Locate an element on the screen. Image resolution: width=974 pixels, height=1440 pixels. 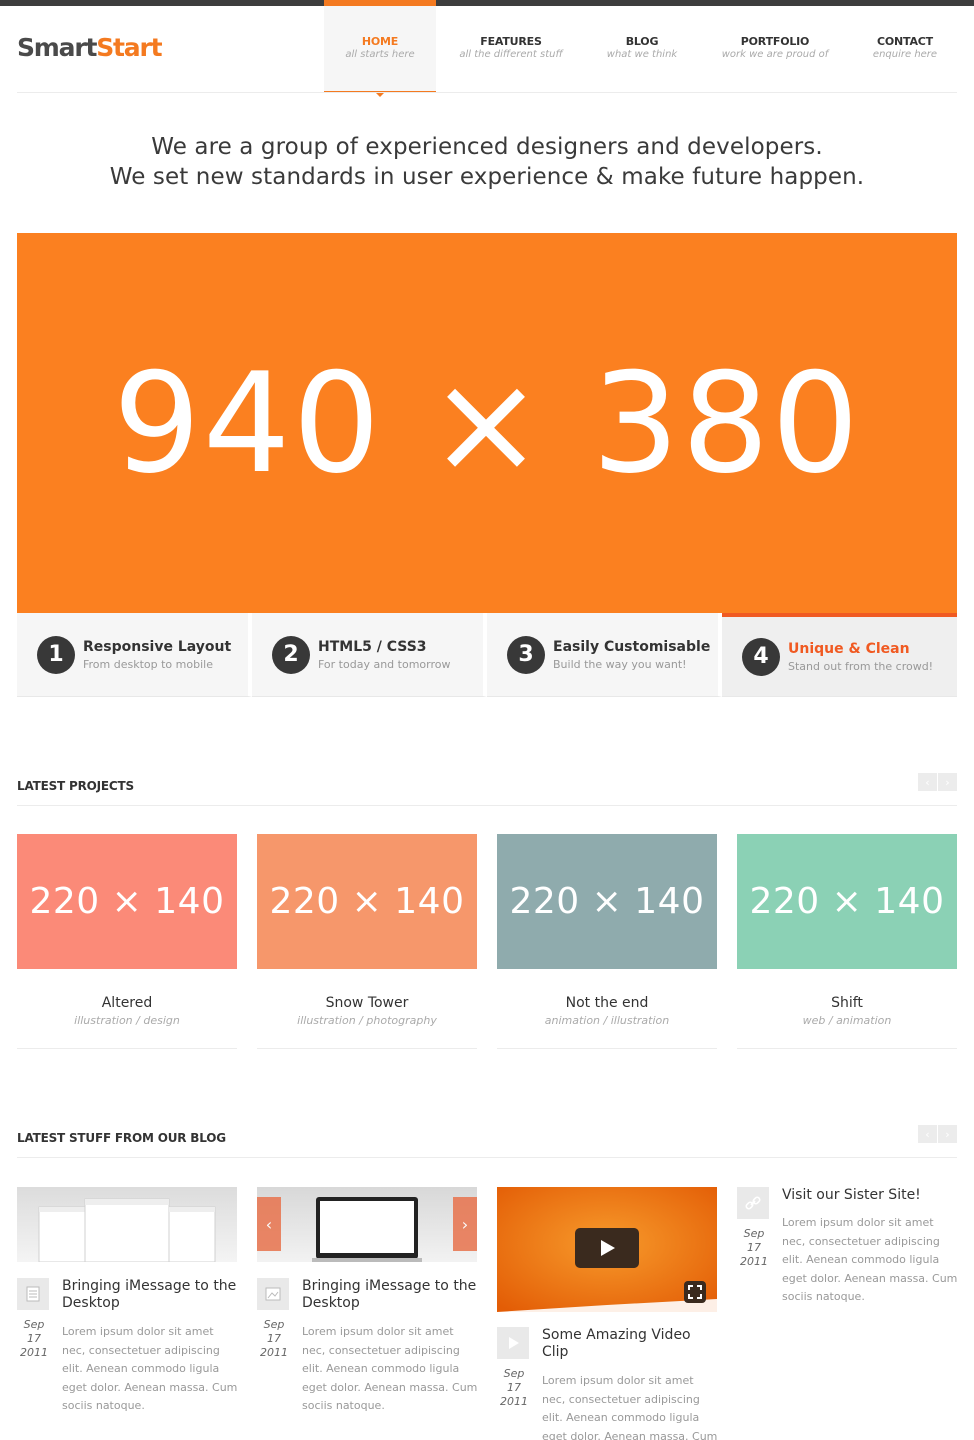
project-name: Shift is located at coordinates (847, 1003).